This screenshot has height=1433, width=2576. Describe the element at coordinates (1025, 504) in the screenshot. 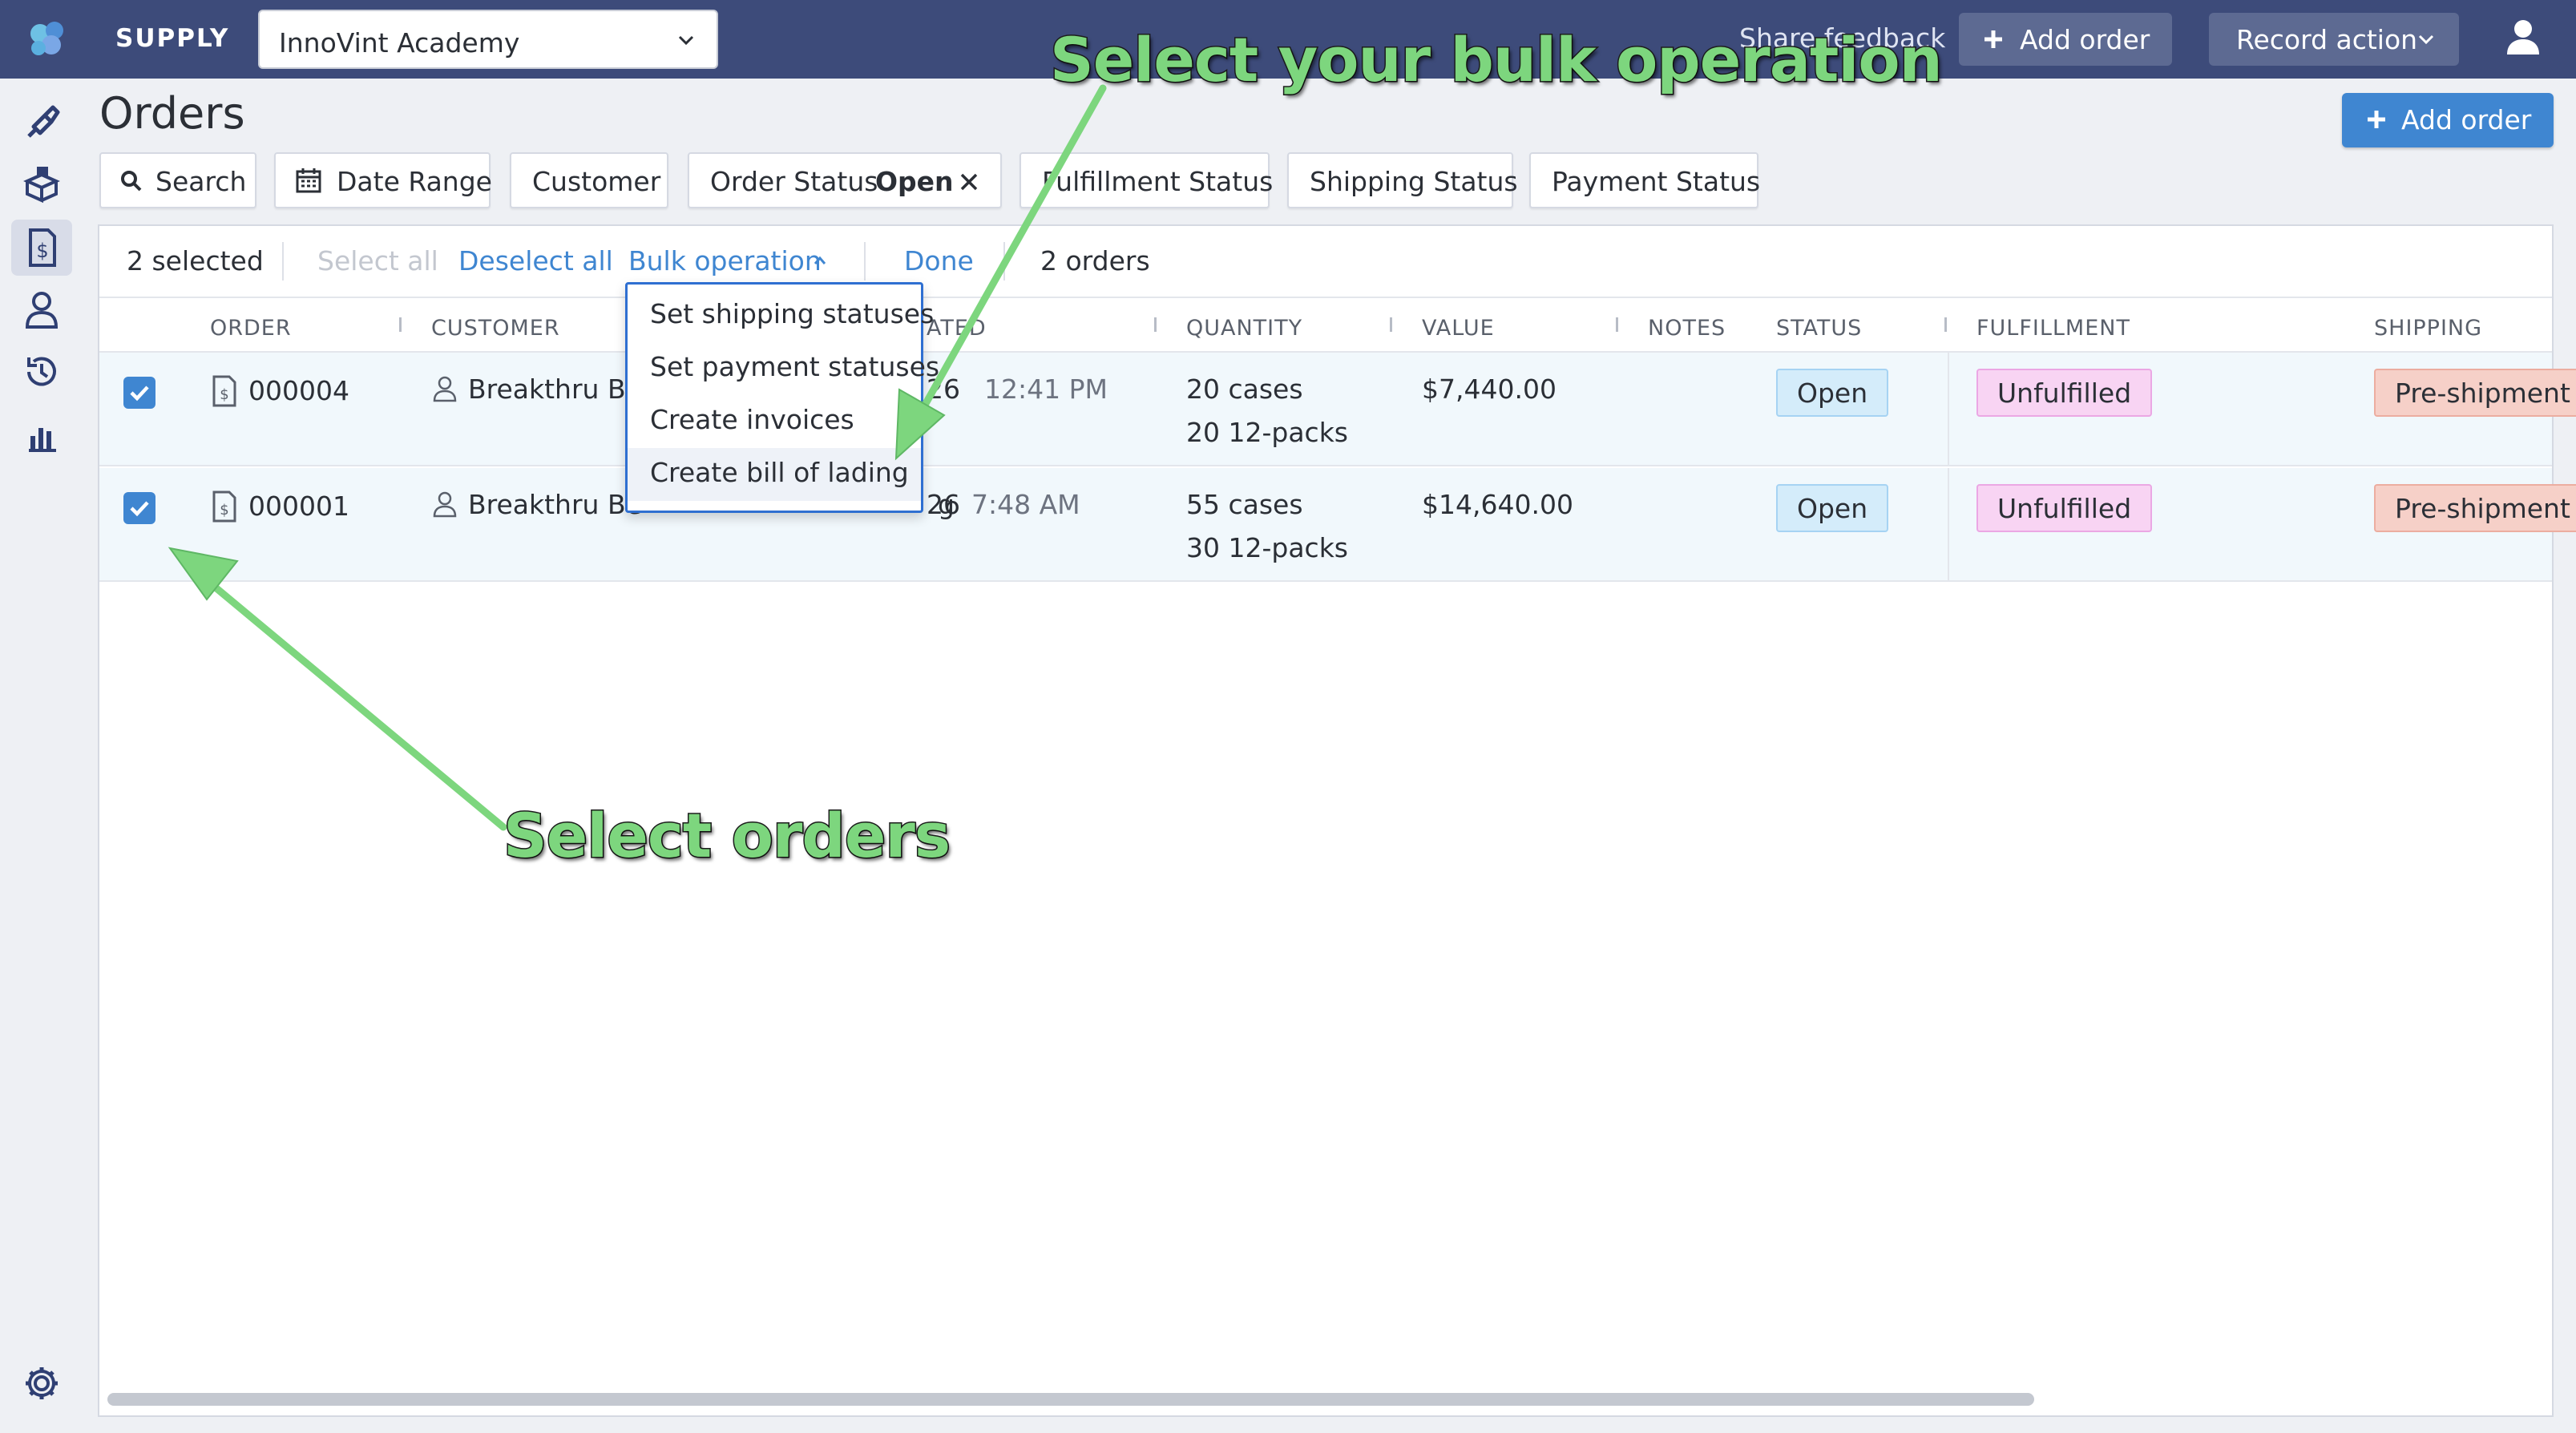

I see `created-time: 7:48 AM` at that location.